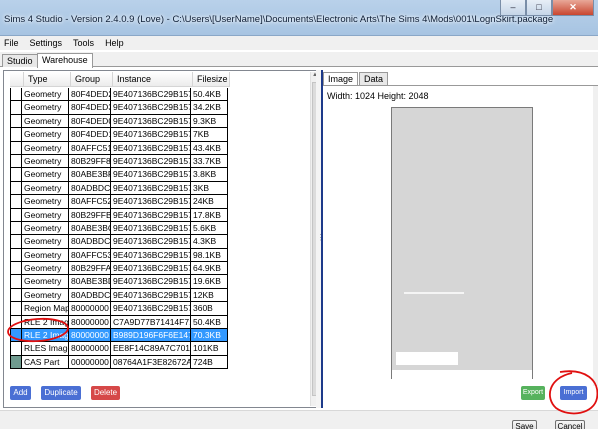  I want to click on tab-warehouse: Warehouse, so click(65, 60).